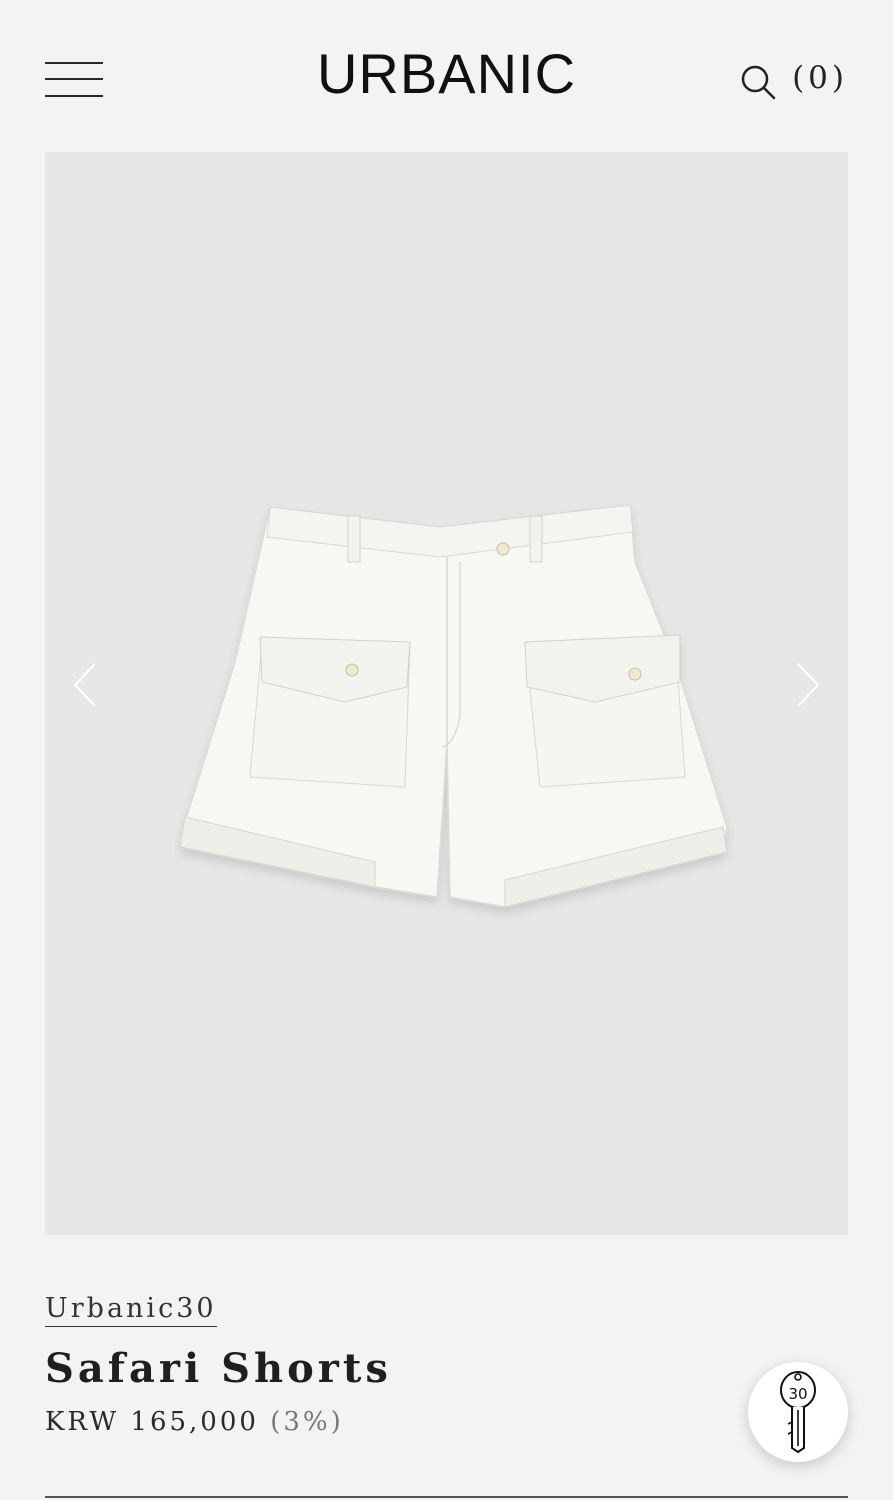 The image size is (893, 1500). Describe the element at coordinates (446, 75) in the screenshot. I see `site-header: URBANIC (0)` at that location.